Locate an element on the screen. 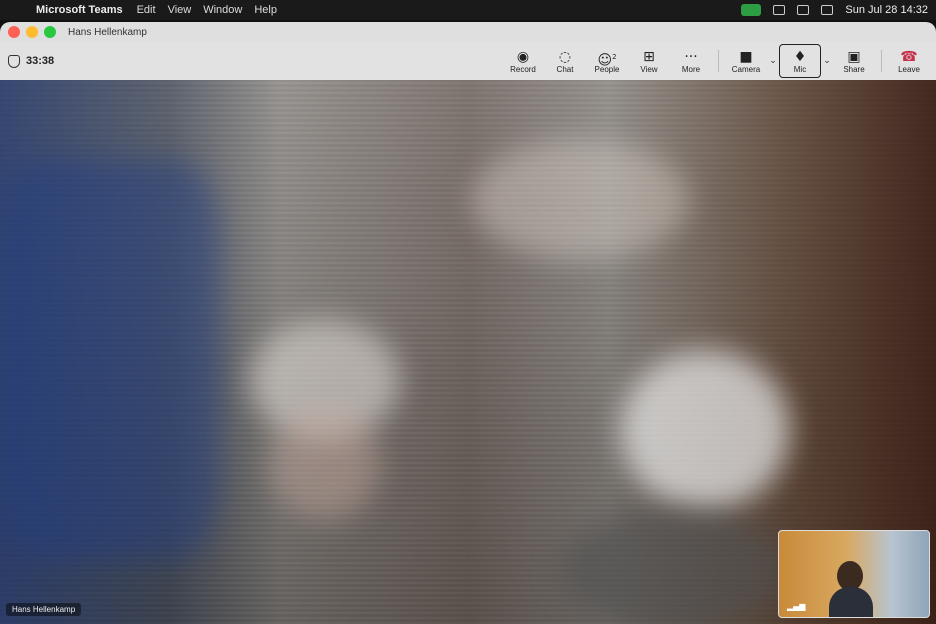 The height and width of the screenshot is (624, 936). camera-icon: ■ is located at coordinates (746, 56).